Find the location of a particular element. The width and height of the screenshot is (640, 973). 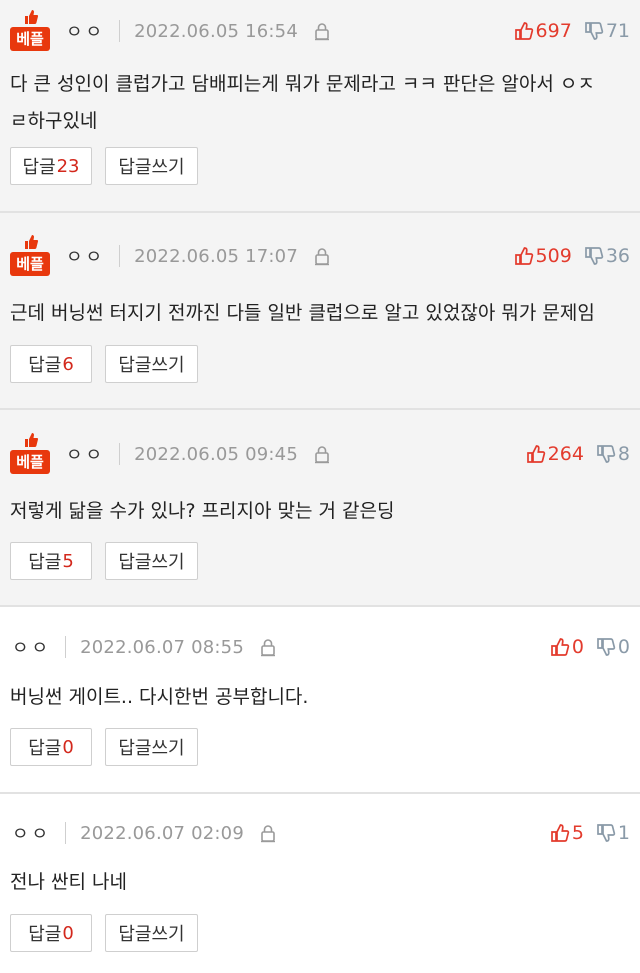

comment-header: 베플 ㅇㅇ 2022.06.05 16:54 697 71 is located at coordinates (320, 30).